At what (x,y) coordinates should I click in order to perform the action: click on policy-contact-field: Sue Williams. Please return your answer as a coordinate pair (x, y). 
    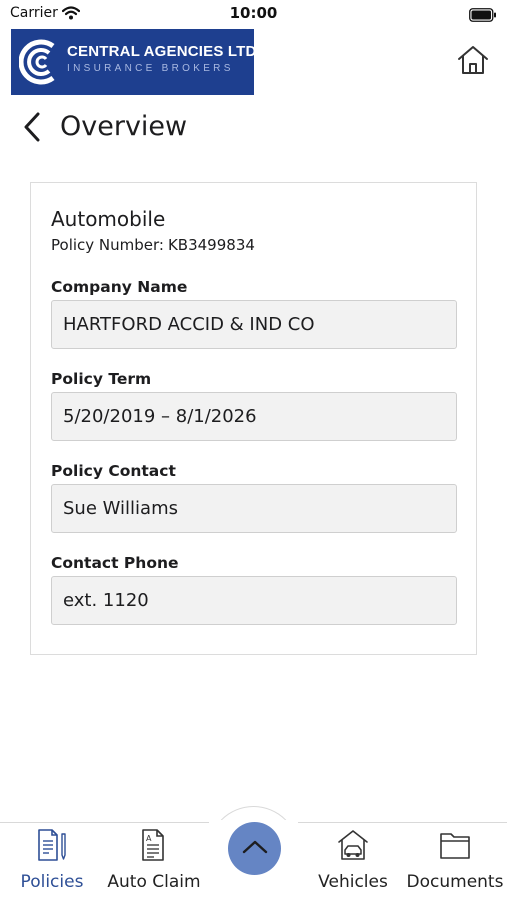
    Looking at the image, I should click on (254, 508).